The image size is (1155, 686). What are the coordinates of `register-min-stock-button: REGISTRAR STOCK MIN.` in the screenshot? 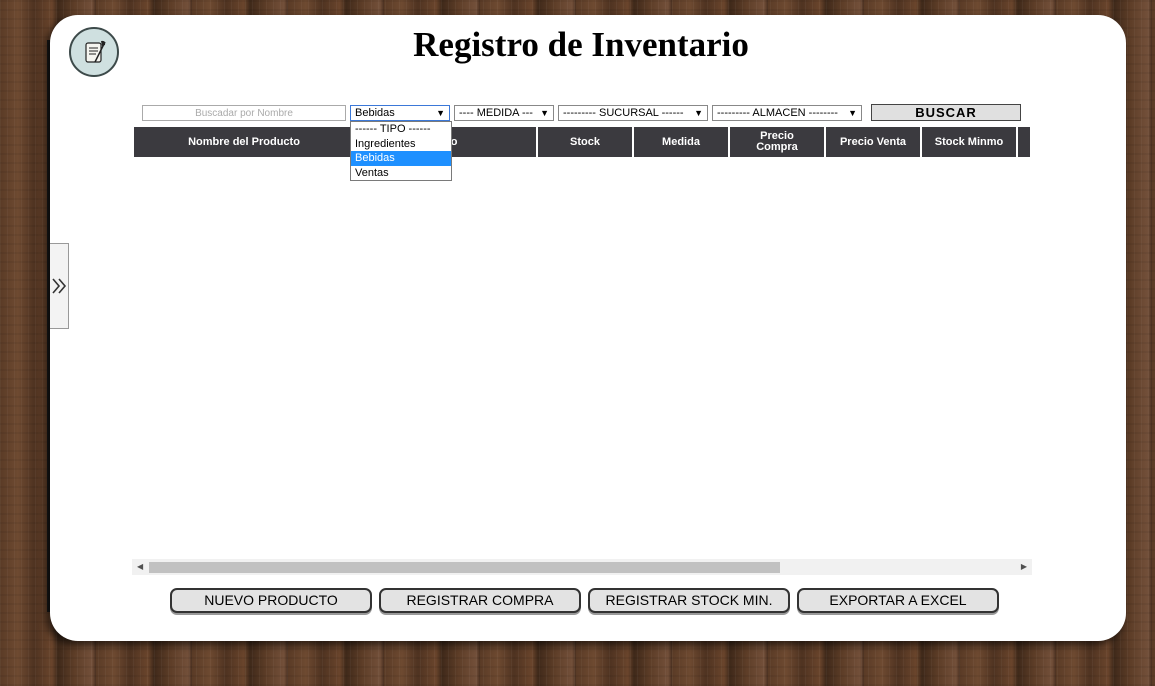 It's located at (689, 600).